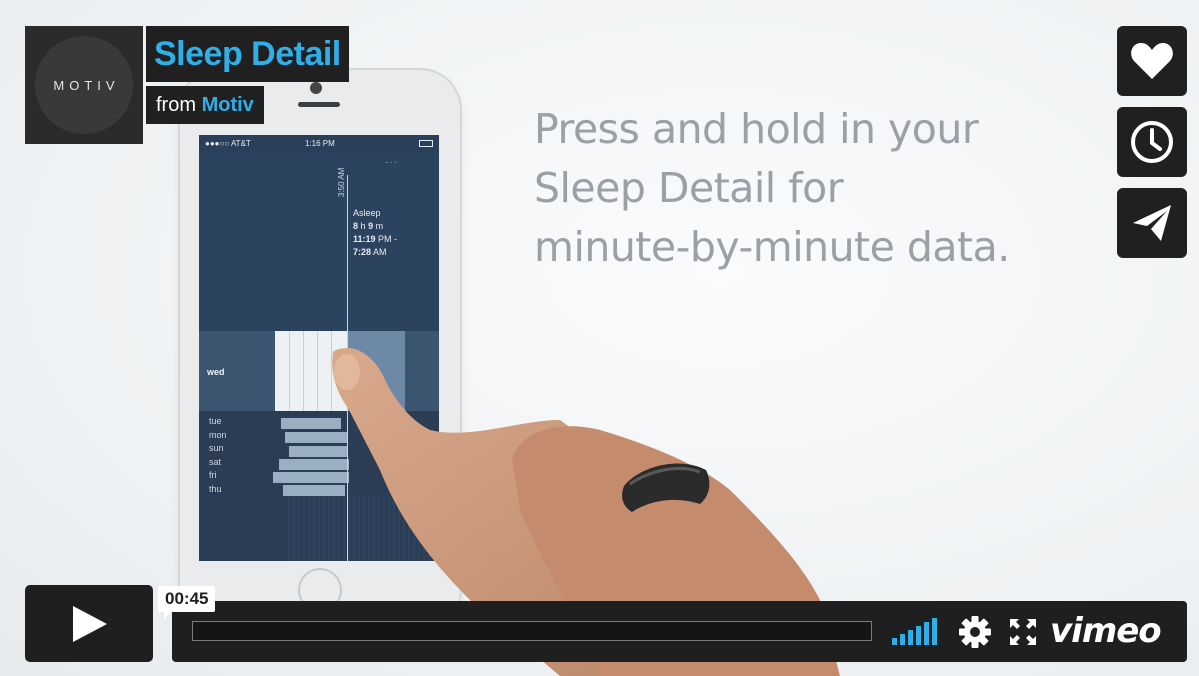 The image size is (1199, 676). I want to click on carrier-label: ●●●○○ AT&T, so click(228, 143).